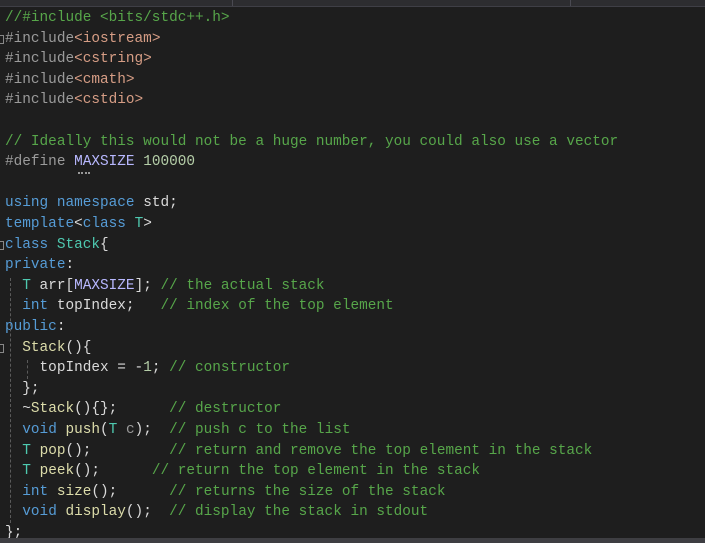 The image size is (705, 543). Describe the element at coordinates (35, 265) in the screenshot. I see `code-token: private` at that location.